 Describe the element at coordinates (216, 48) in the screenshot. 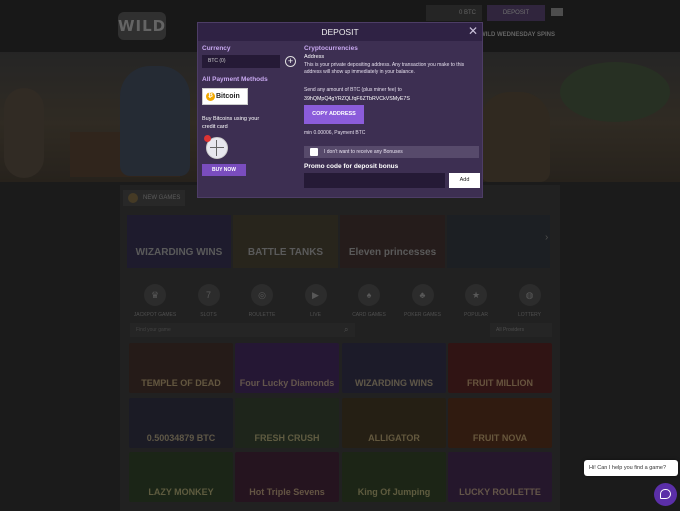

I see `currency-label: Currency` at that location.